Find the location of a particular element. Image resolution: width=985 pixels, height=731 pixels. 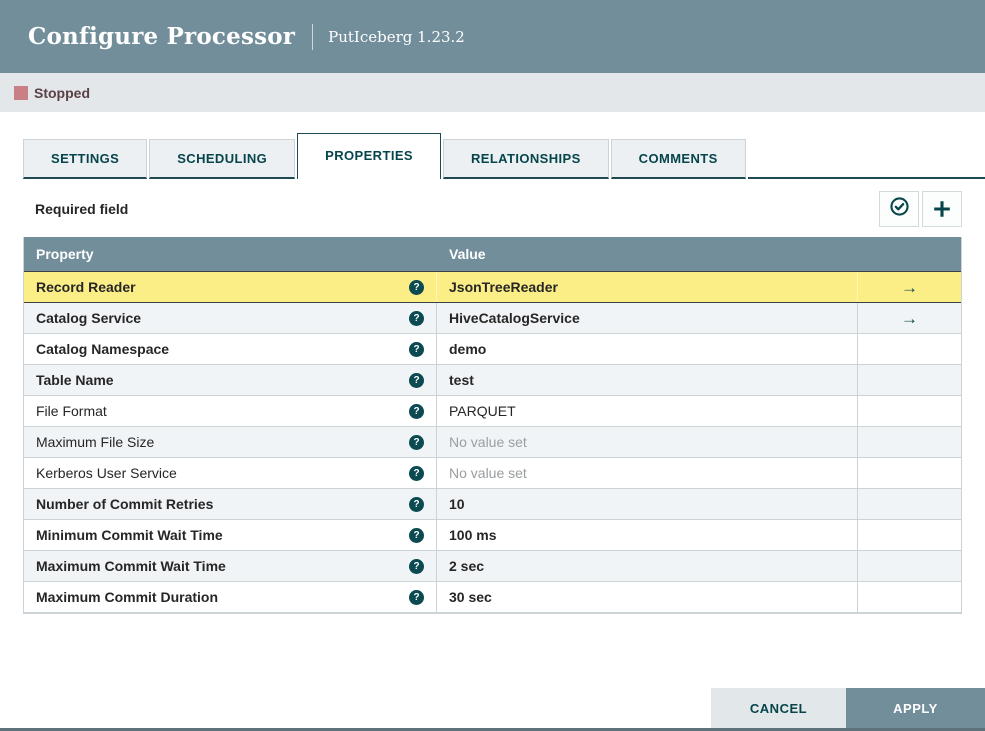

tab-settings: SETTINGS is located at coordinates (85, 159).